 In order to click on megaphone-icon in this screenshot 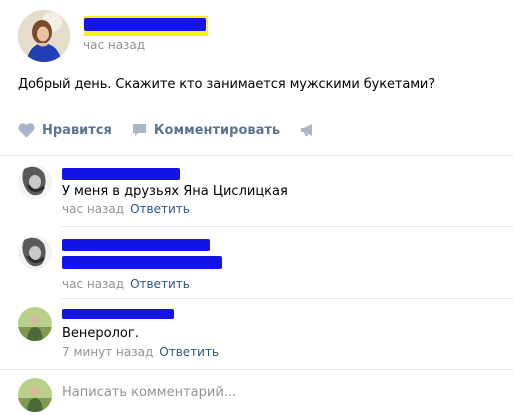, I will do `click(307, 130)`.